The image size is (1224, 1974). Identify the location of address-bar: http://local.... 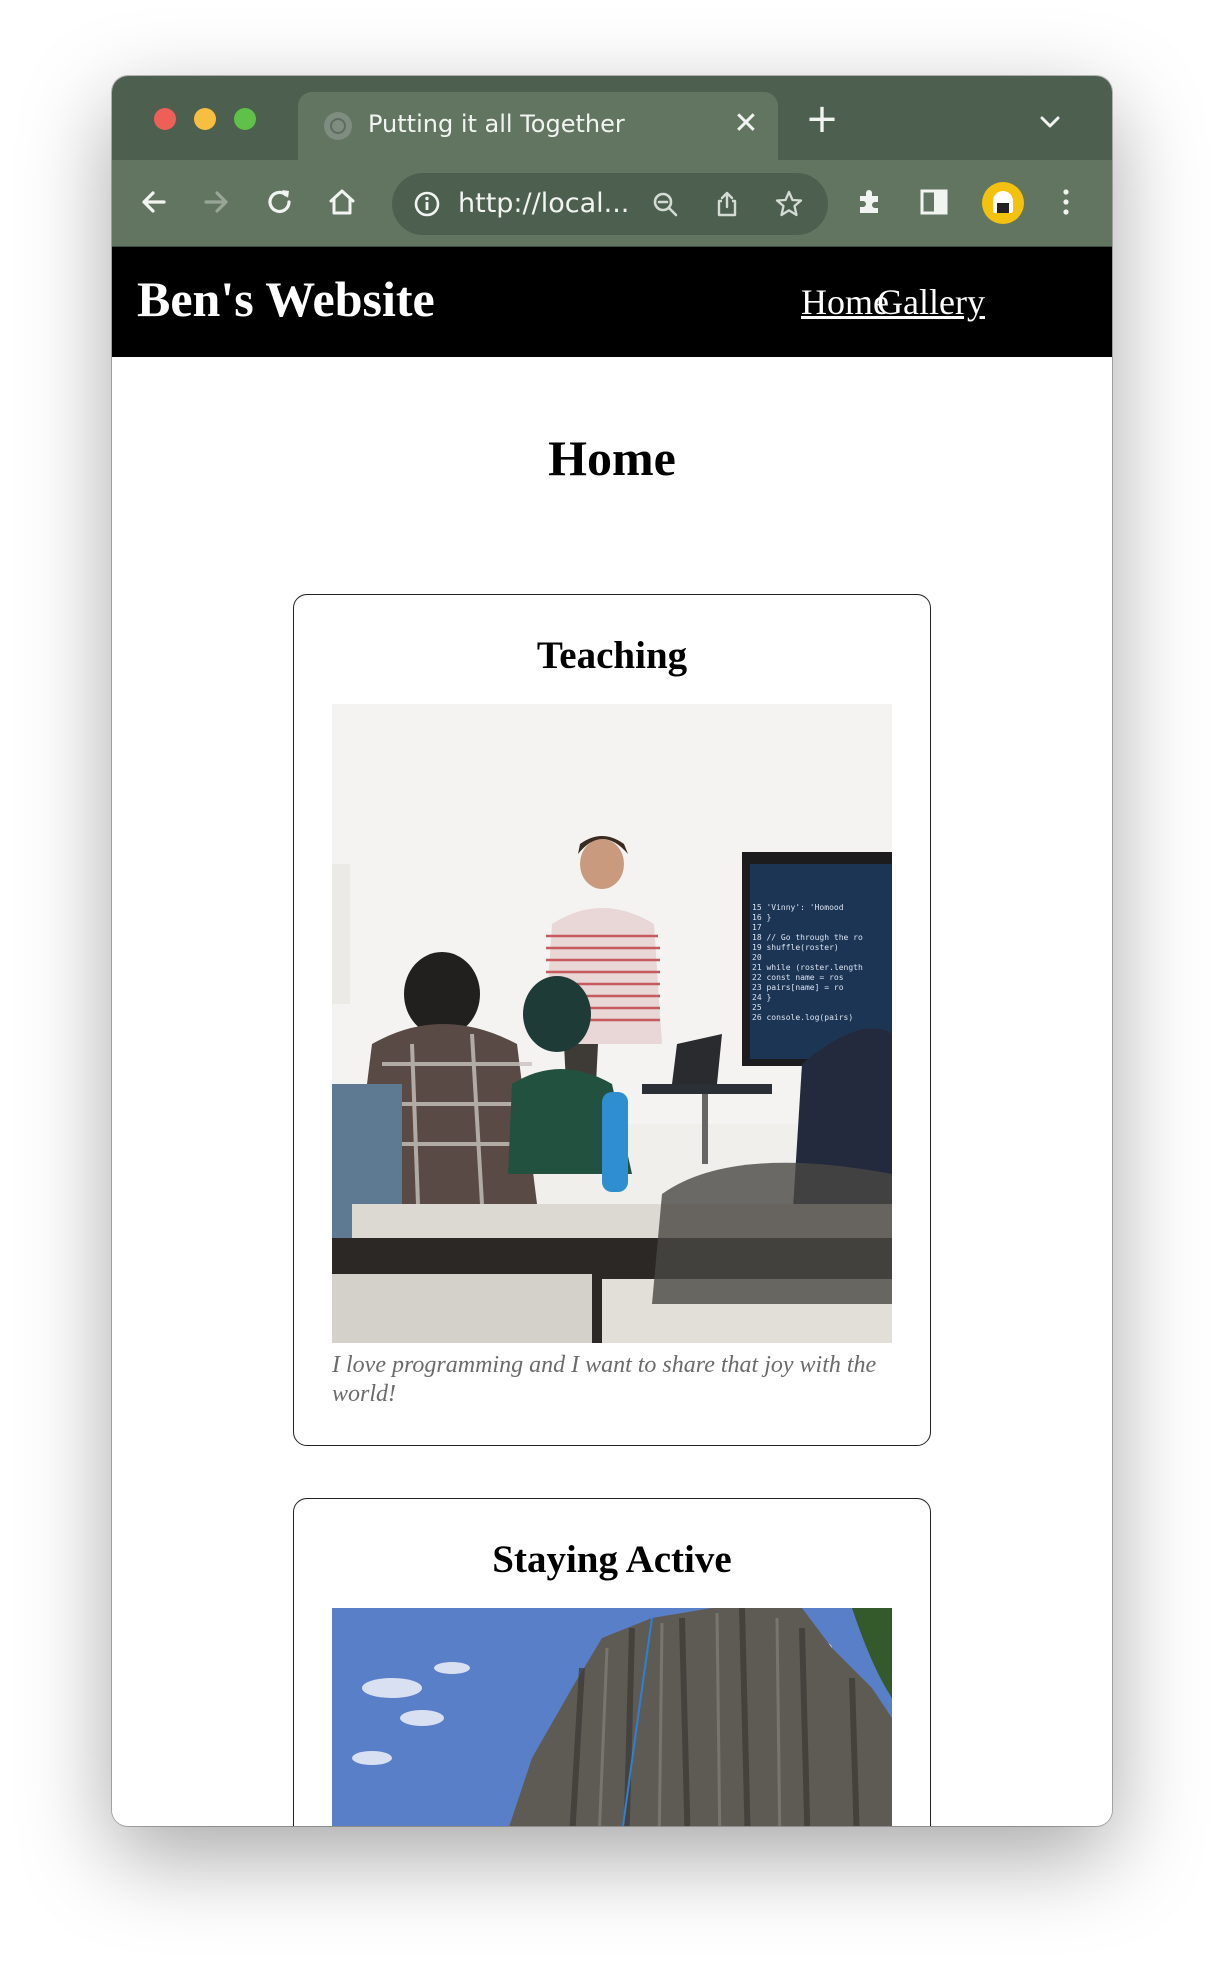
(610, 204).